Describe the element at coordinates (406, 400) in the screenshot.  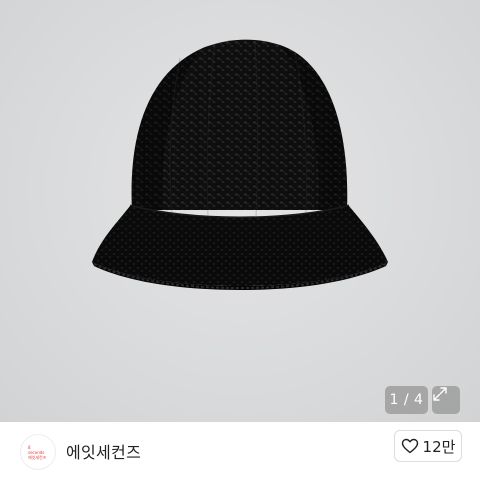
I see `image-counter: 1 / 4` at that location.